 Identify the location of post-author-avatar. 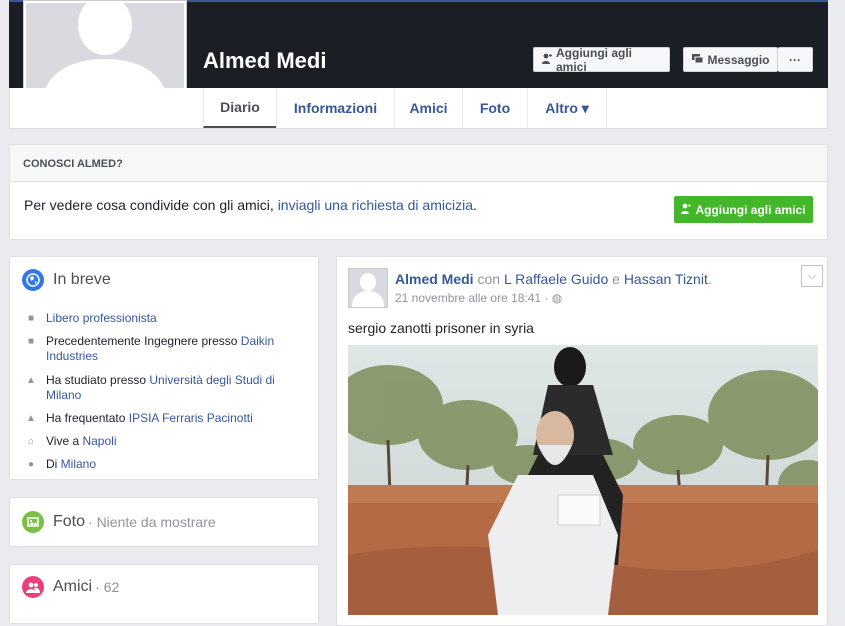
(368, 288).